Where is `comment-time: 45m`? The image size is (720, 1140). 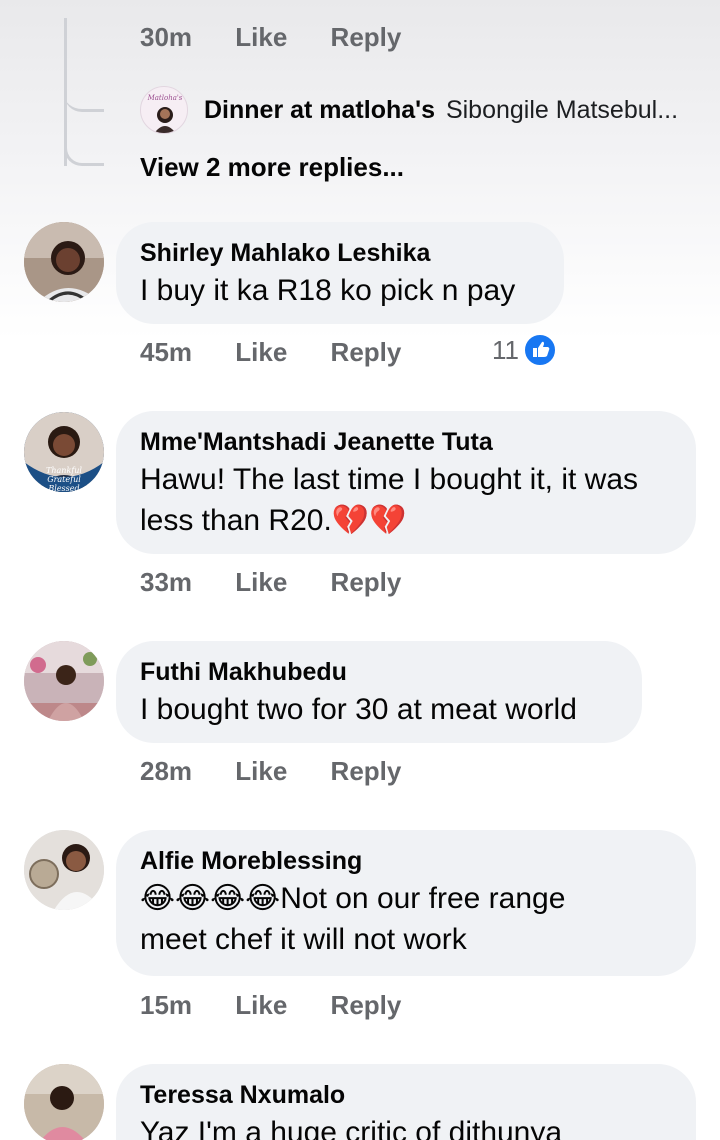 comment-time: 45m is located at coordinates (166, 352).